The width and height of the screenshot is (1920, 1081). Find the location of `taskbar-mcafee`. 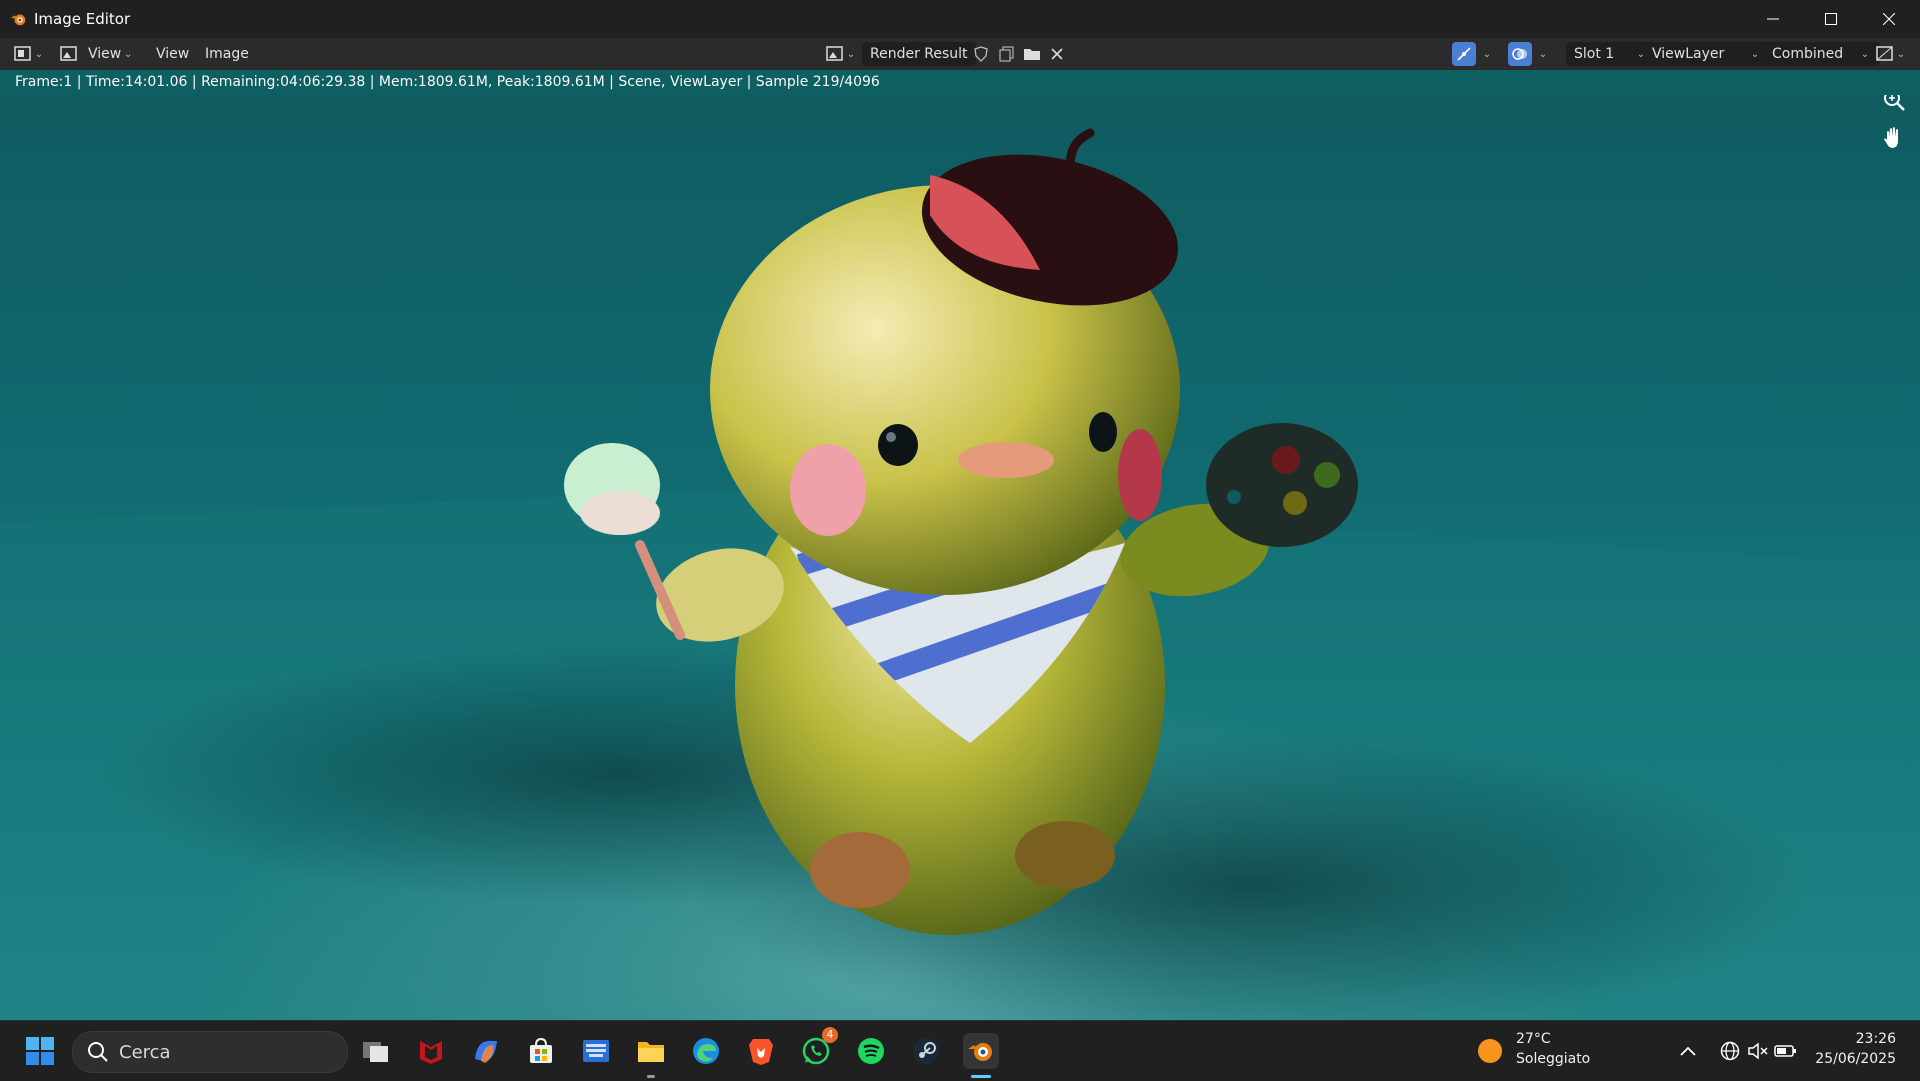

taskbar-mcafee is located at coordinates (431, 1051).